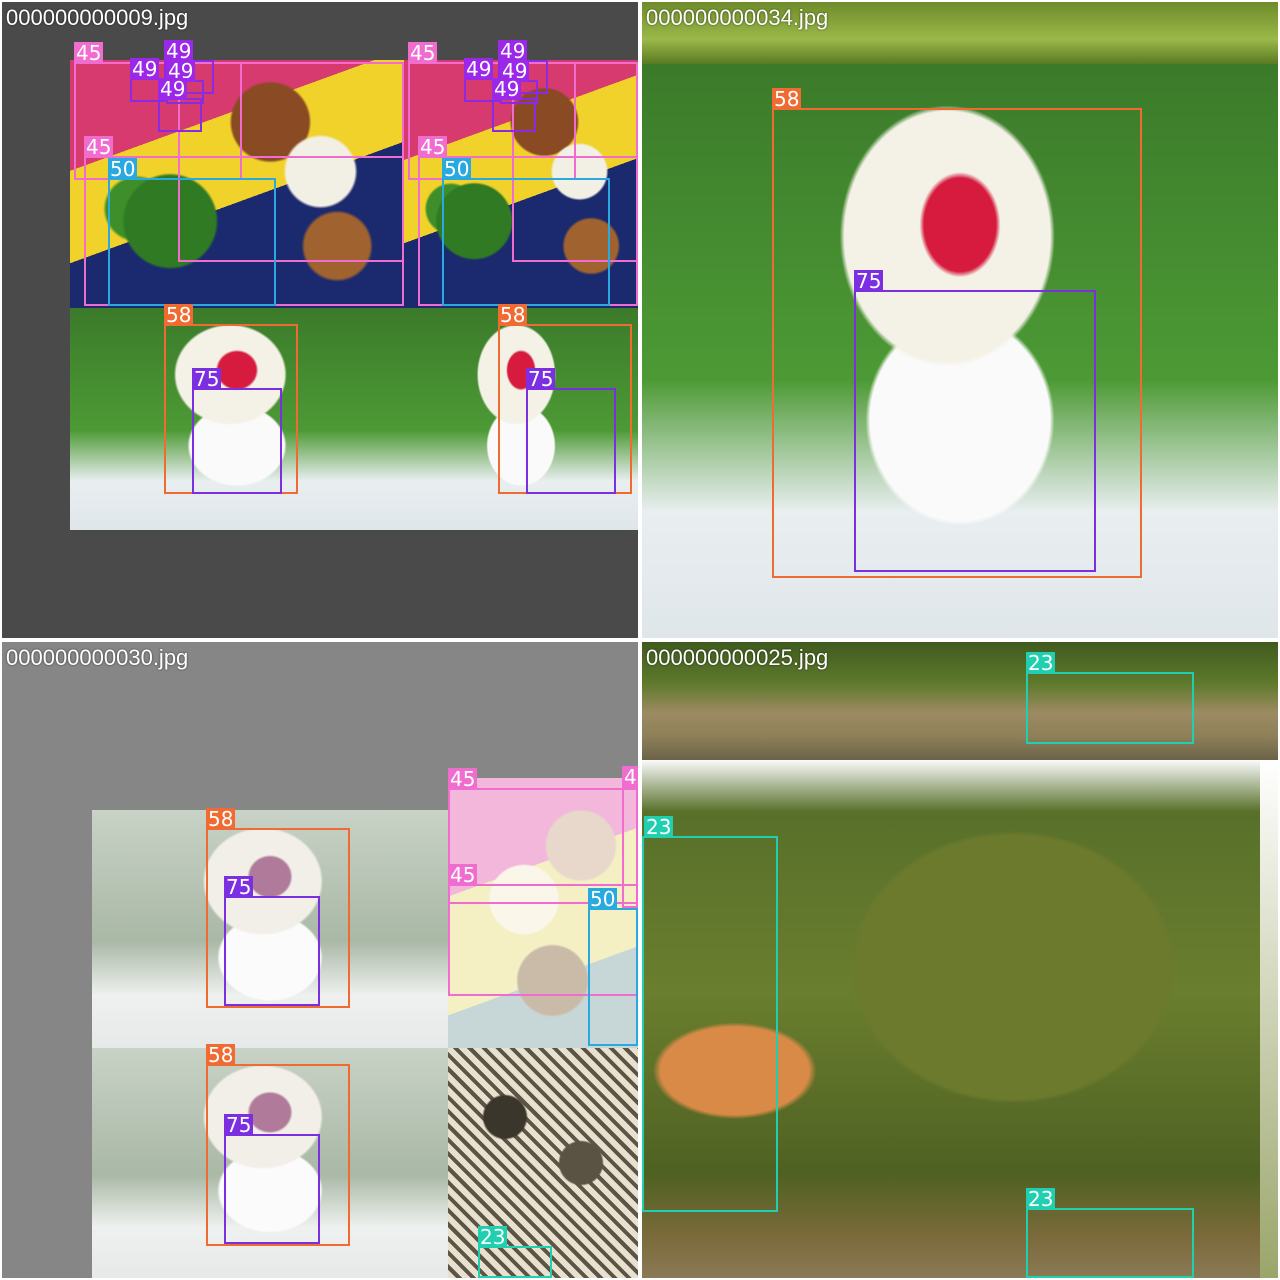 Image resolution: width=1280 pixels, height=1280 pixels. Describe the element at coordinates (543, 1163) in the screenshot. I see `trees-image` at that location.